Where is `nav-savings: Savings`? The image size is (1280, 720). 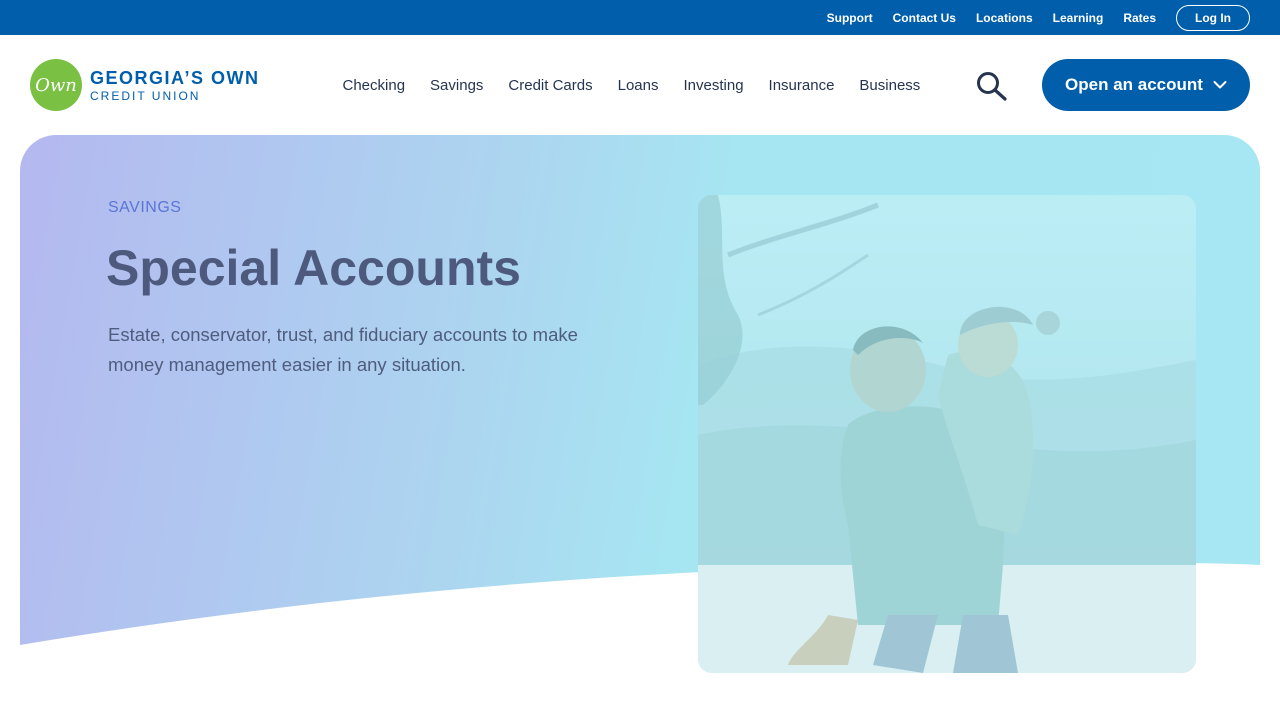 nav-savings: Savings is located at coordinates (456, 85).